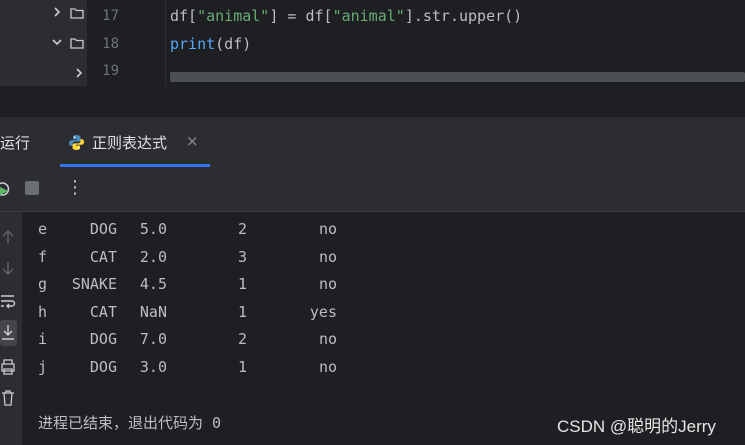  I want to click on console-row: j DOG 3.0 1 no, so click(222, 368).